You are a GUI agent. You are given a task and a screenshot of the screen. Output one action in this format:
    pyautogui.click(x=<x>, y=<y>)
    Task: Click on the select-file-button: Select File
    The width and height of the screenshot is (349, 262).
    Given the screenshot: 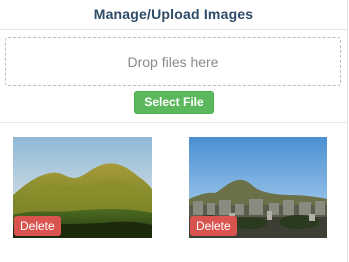 What is the action you would take?
    pyautogui.click(x=174, y=102)
    